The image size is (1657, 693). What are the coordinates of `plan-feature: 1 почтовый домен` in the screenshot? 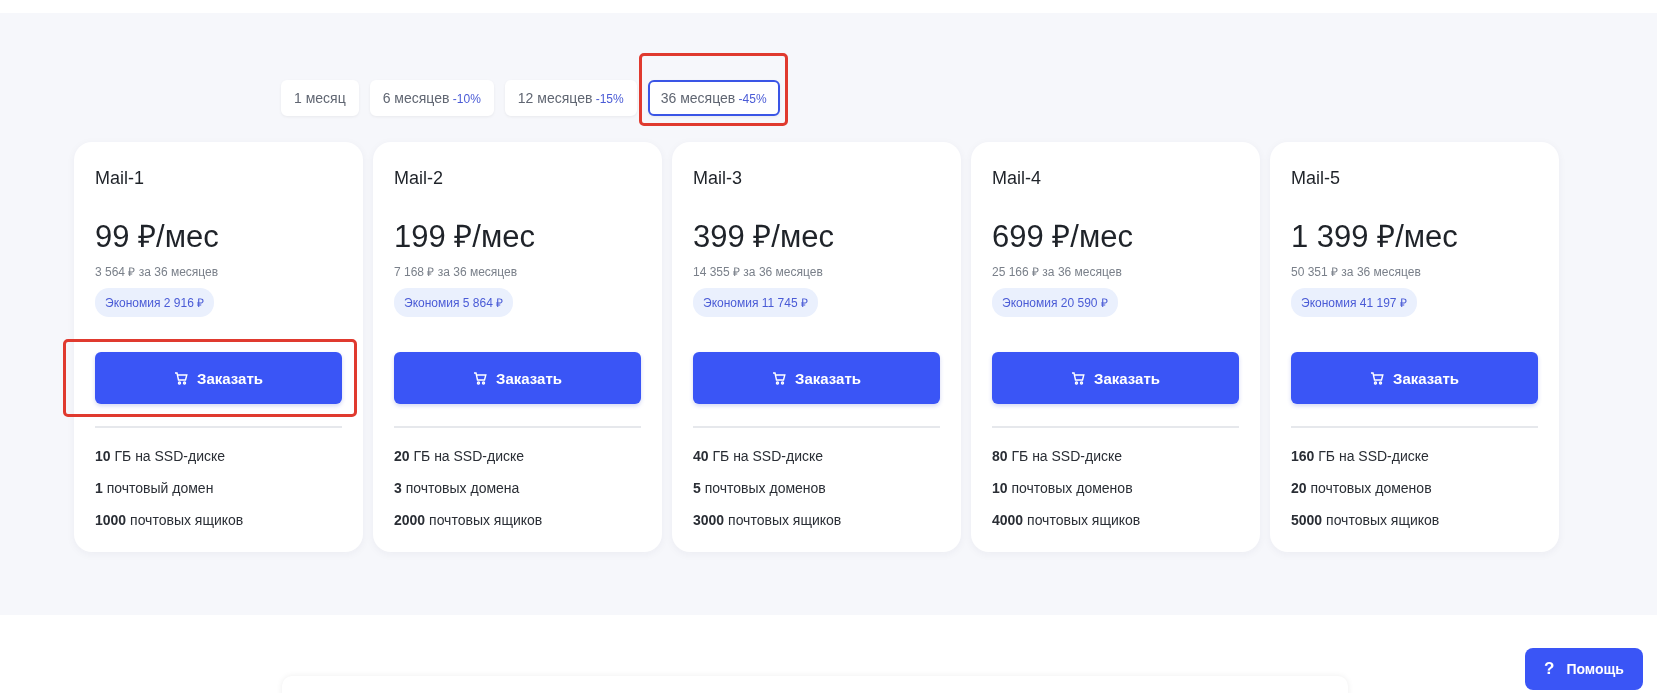 It's located at (155, 488).